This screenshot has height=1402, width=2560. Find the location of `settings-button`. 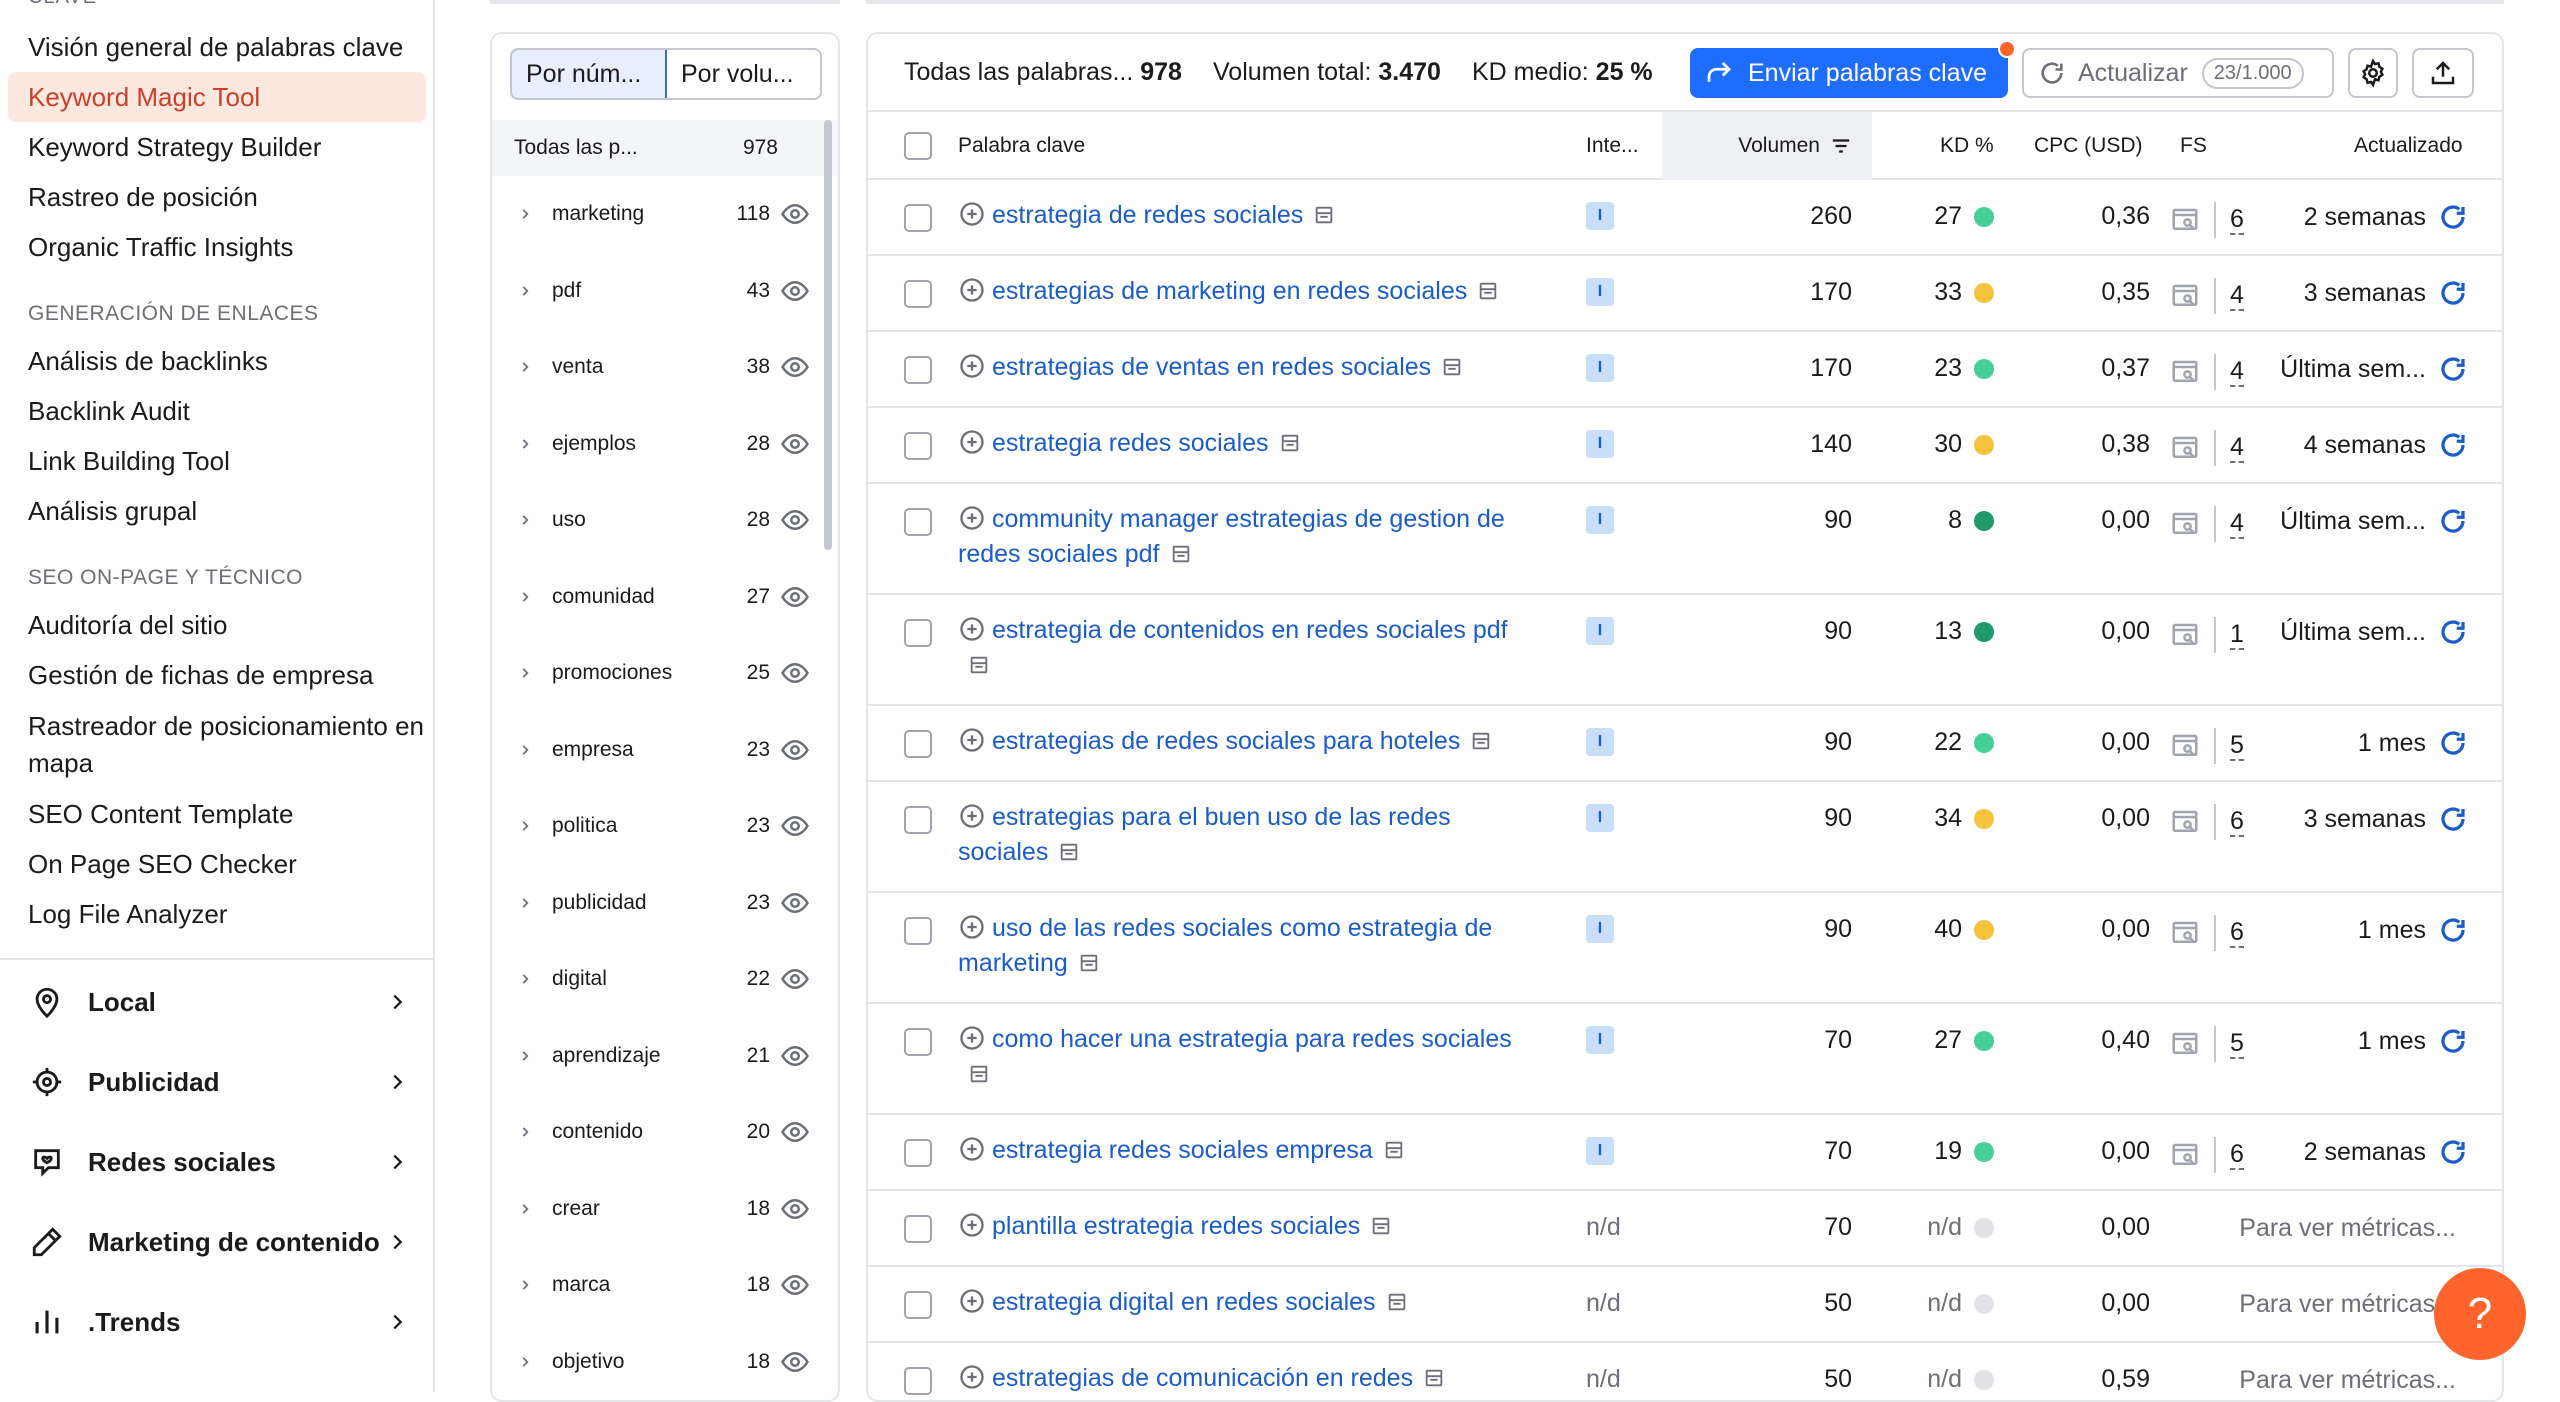

settings-button is located at coordinates (2373, 73).